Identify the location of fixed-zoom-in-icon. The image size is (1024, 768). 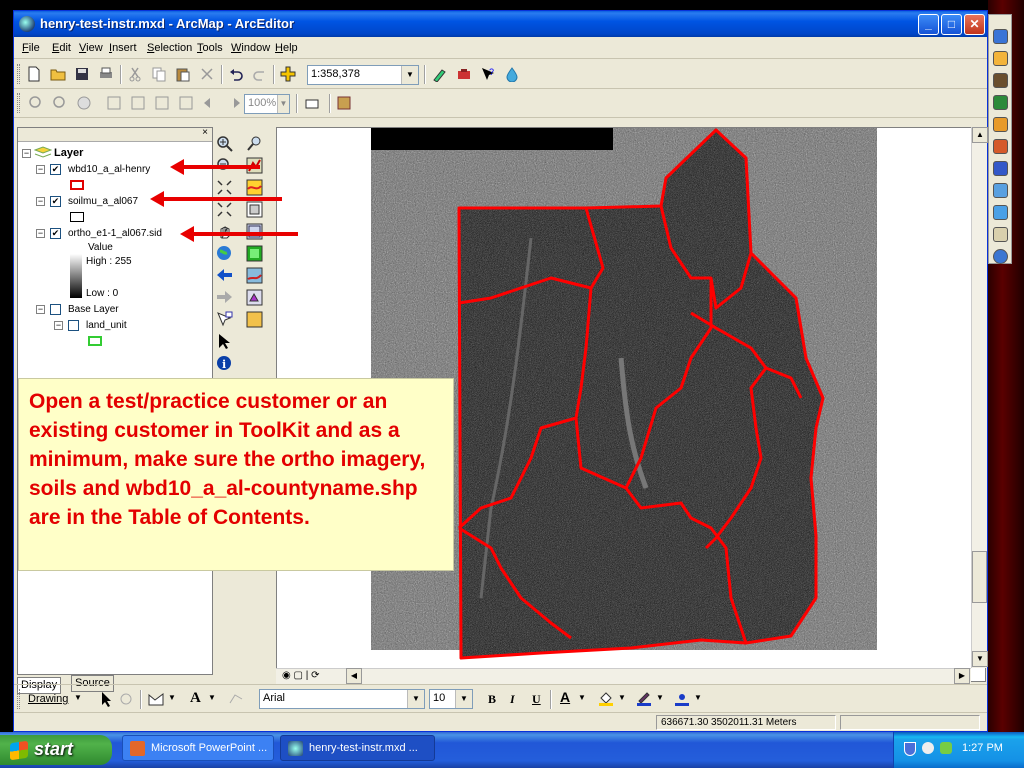
(224, 187).